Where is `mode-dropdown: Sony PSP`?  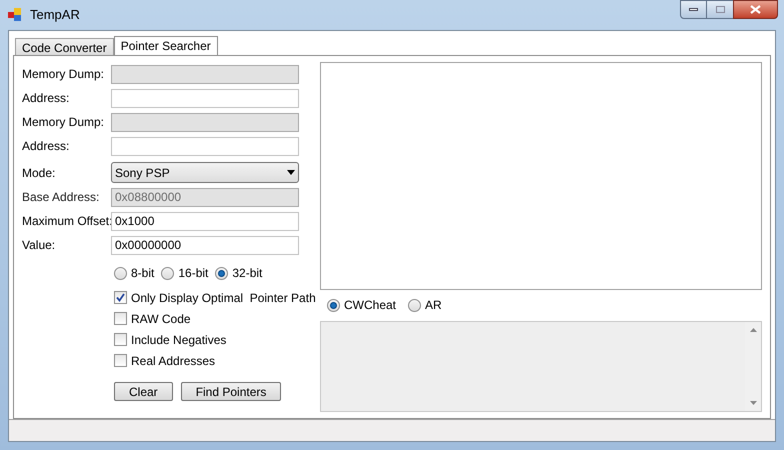 mode-dropdown: Sony PSP is located at coordinates (205, 172).